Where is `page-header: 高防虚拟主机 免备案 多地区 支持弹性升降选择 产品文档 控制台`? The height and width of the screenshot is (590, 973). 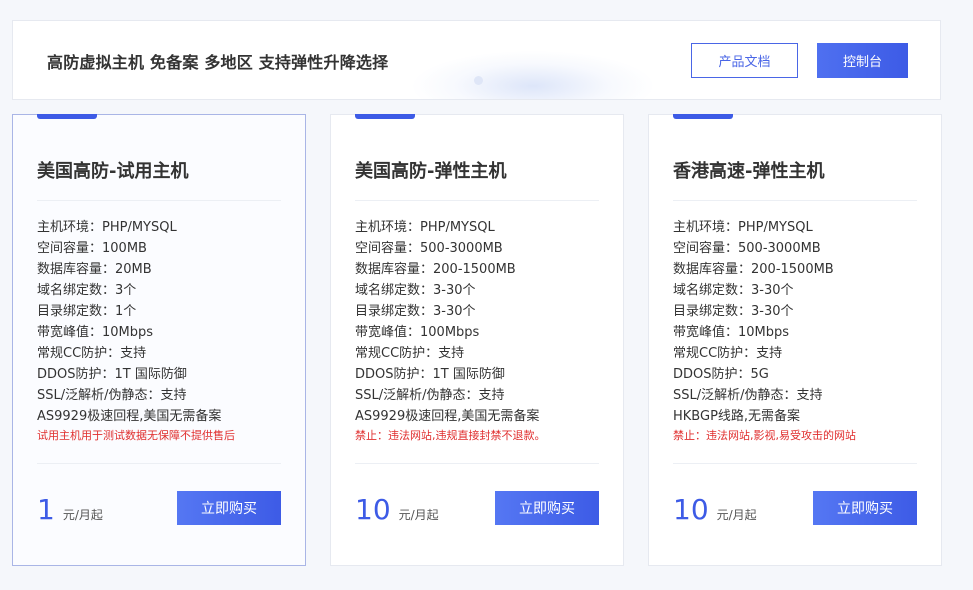 page-header: 高防虚拟主机 免备案 多地区 支持弹性升降选择 产品文档 控制台 is located at coordinates (476, 60).